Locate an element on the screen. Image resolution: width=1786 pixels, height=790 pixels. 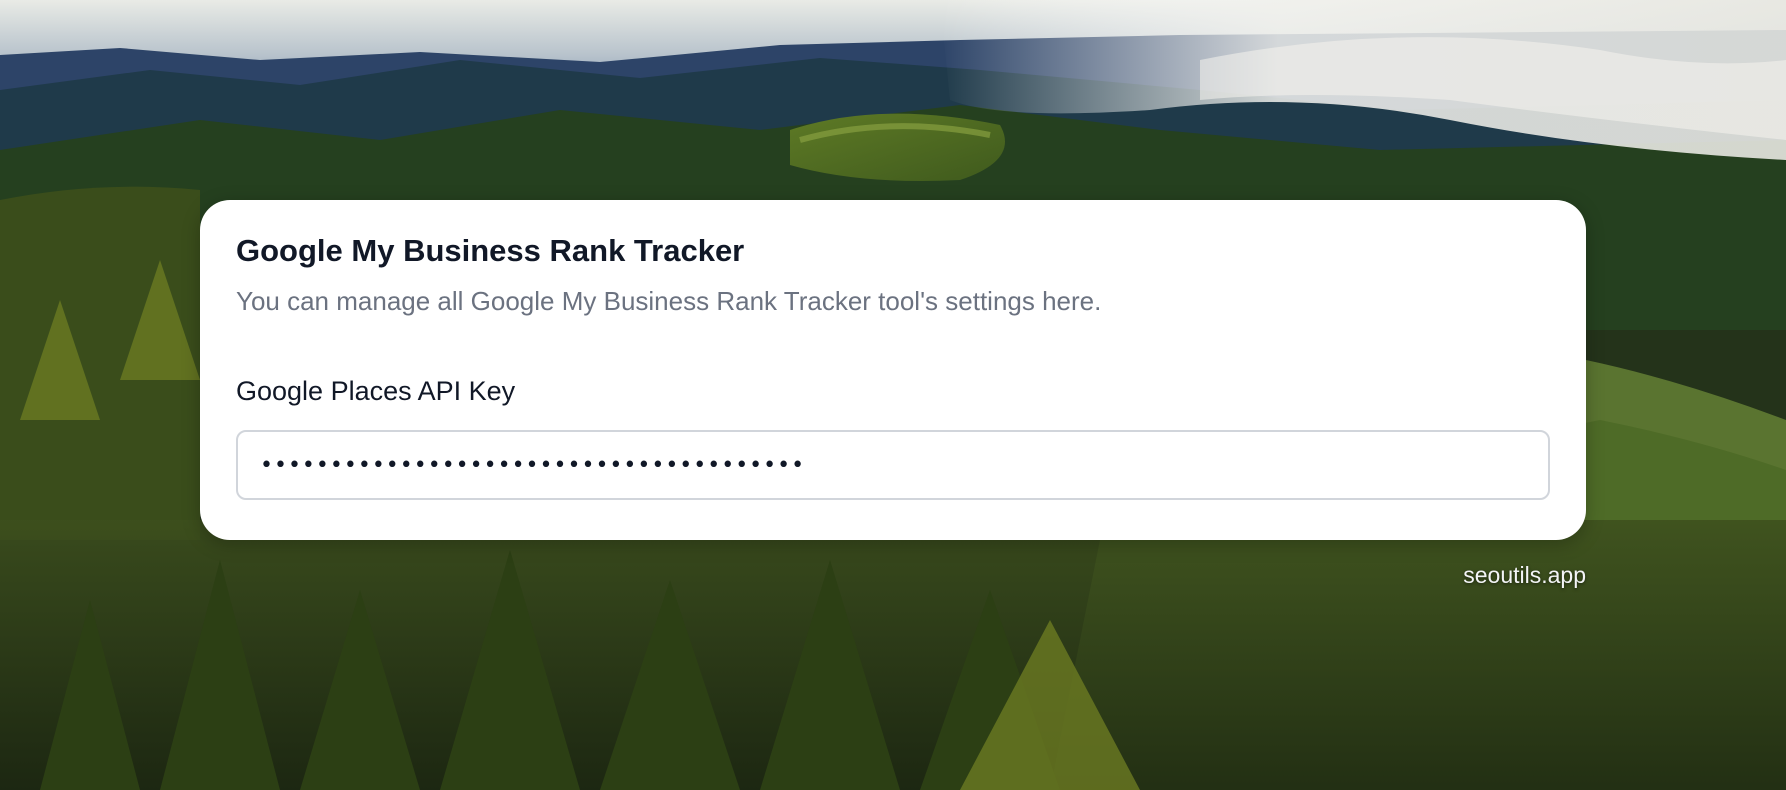
api-key-input is located at coordinates (893, 465).